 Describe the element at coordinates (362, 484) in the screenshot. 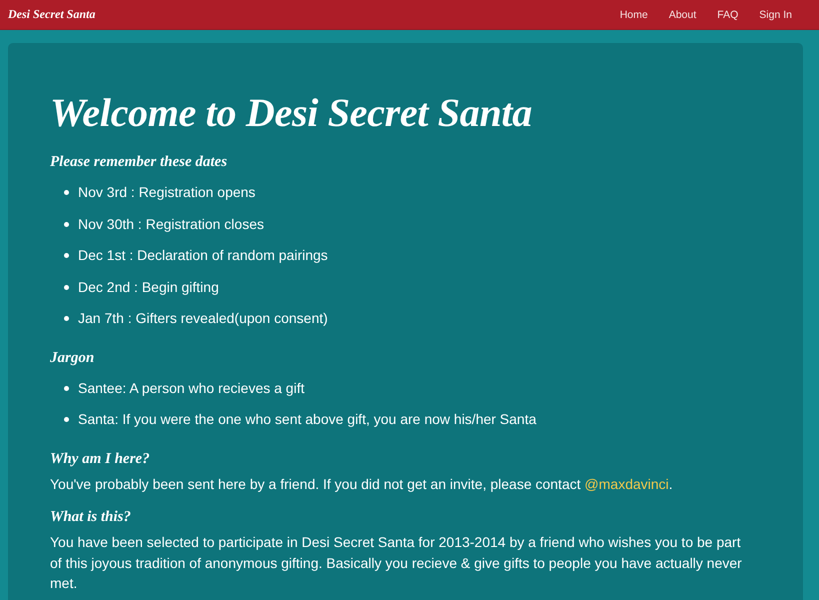

I see `paragraph: You've probably been sent here by a friend. If you did not get an invite, please contact @maxdavinci.` at that location.